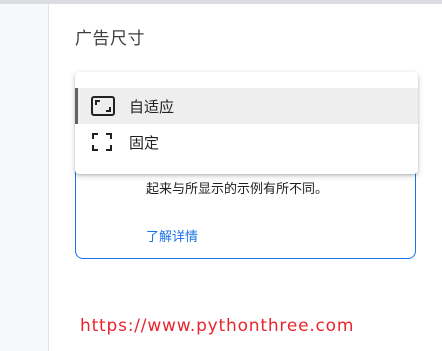 This screenshot has width=442, height=351. What do you see at coordinates (221, 2) in the screenshot?
I see `top-divider` at bounding box center [221, 2].